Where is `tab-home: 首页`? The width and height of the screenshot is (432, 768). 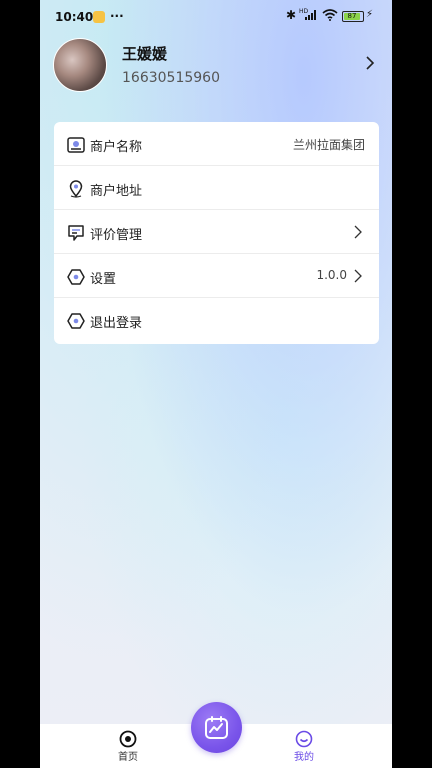 tab-home: 首页 is located at coordinates (128, 746).